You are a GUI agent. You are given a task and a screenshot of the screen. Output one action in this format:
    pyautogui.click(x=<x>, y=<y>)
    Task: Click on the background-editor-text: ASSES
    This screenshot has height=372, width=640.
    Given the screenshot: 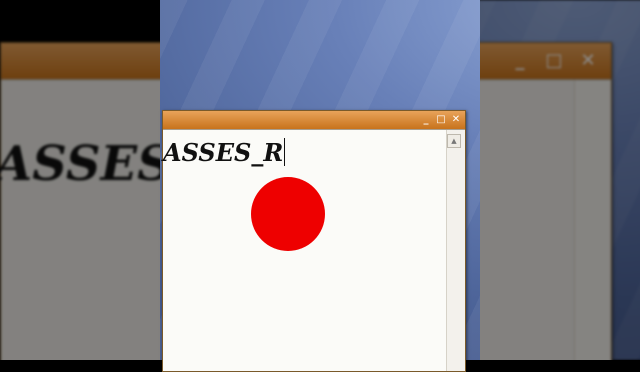 What is the action you would take?
    pyautogui.click(x=80, y=164)
    